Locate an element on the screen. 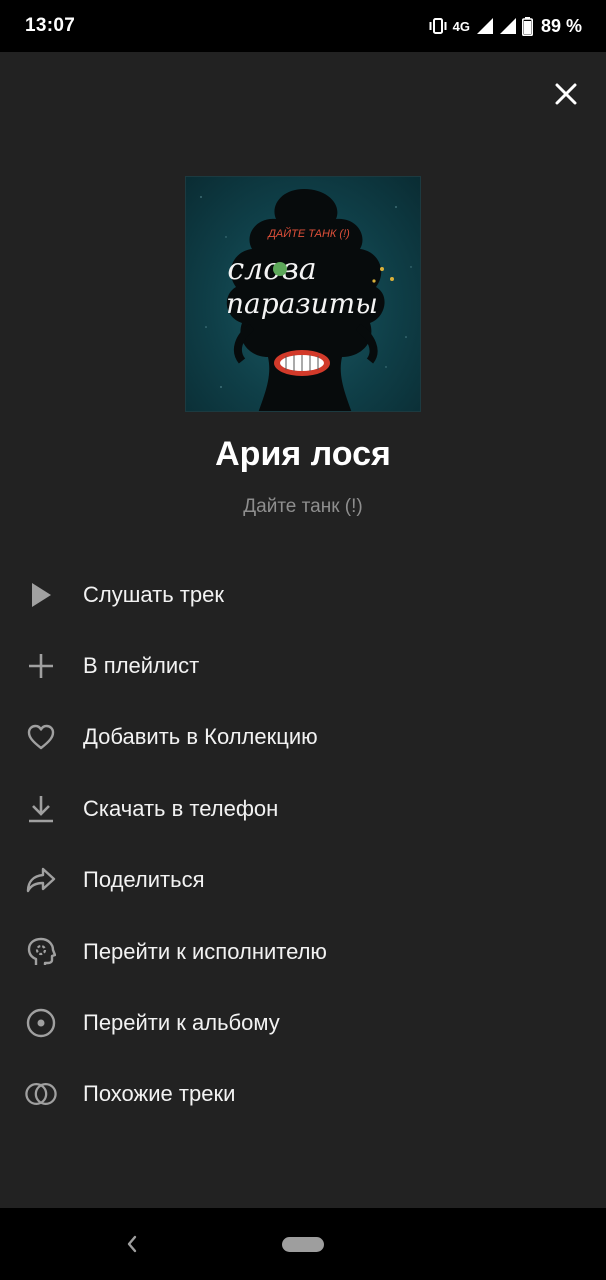  close-button is located at coordinates (566, 96).